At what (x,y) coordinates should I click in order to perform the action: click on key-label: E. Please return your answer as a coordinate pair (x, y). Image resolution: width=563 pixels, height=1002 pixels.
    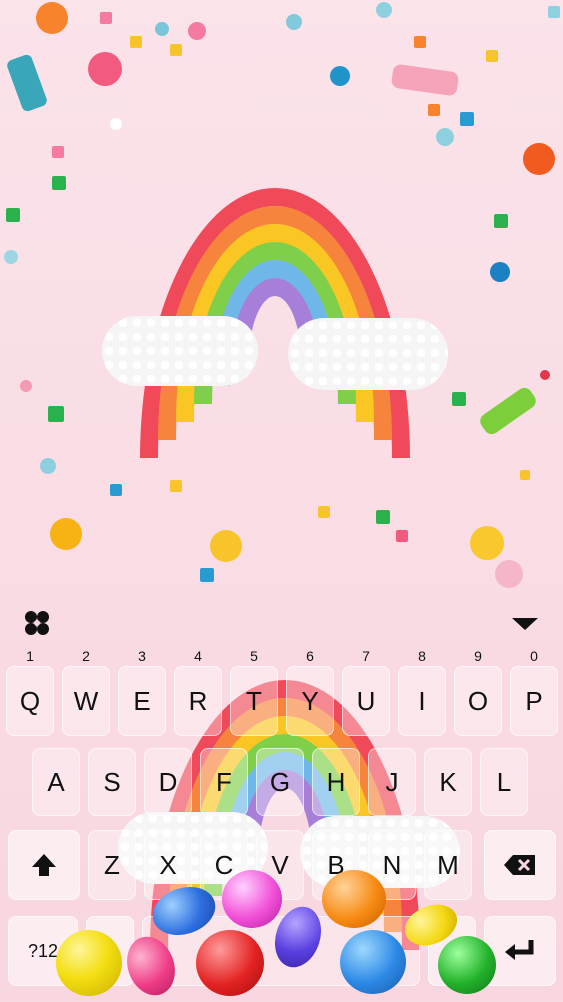
    Looking at the image, I should click on (142, 700).